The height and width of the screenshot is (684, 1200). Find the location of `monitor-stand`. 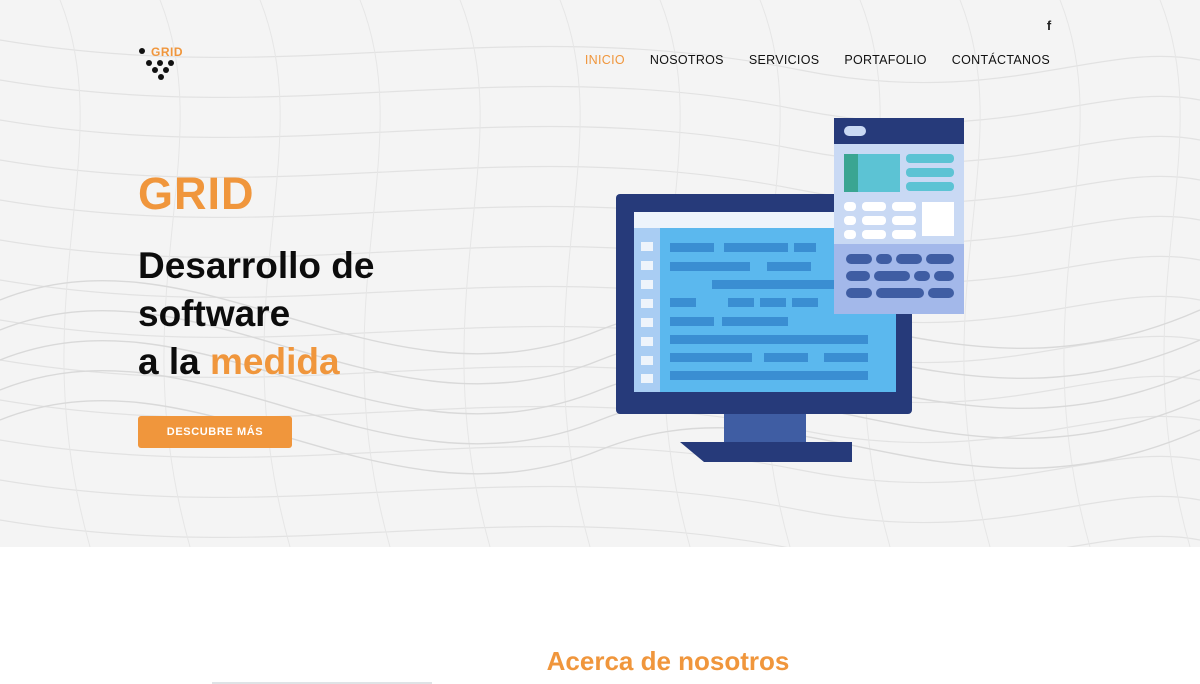

monitor-stand is located at coordinates (765, 428).